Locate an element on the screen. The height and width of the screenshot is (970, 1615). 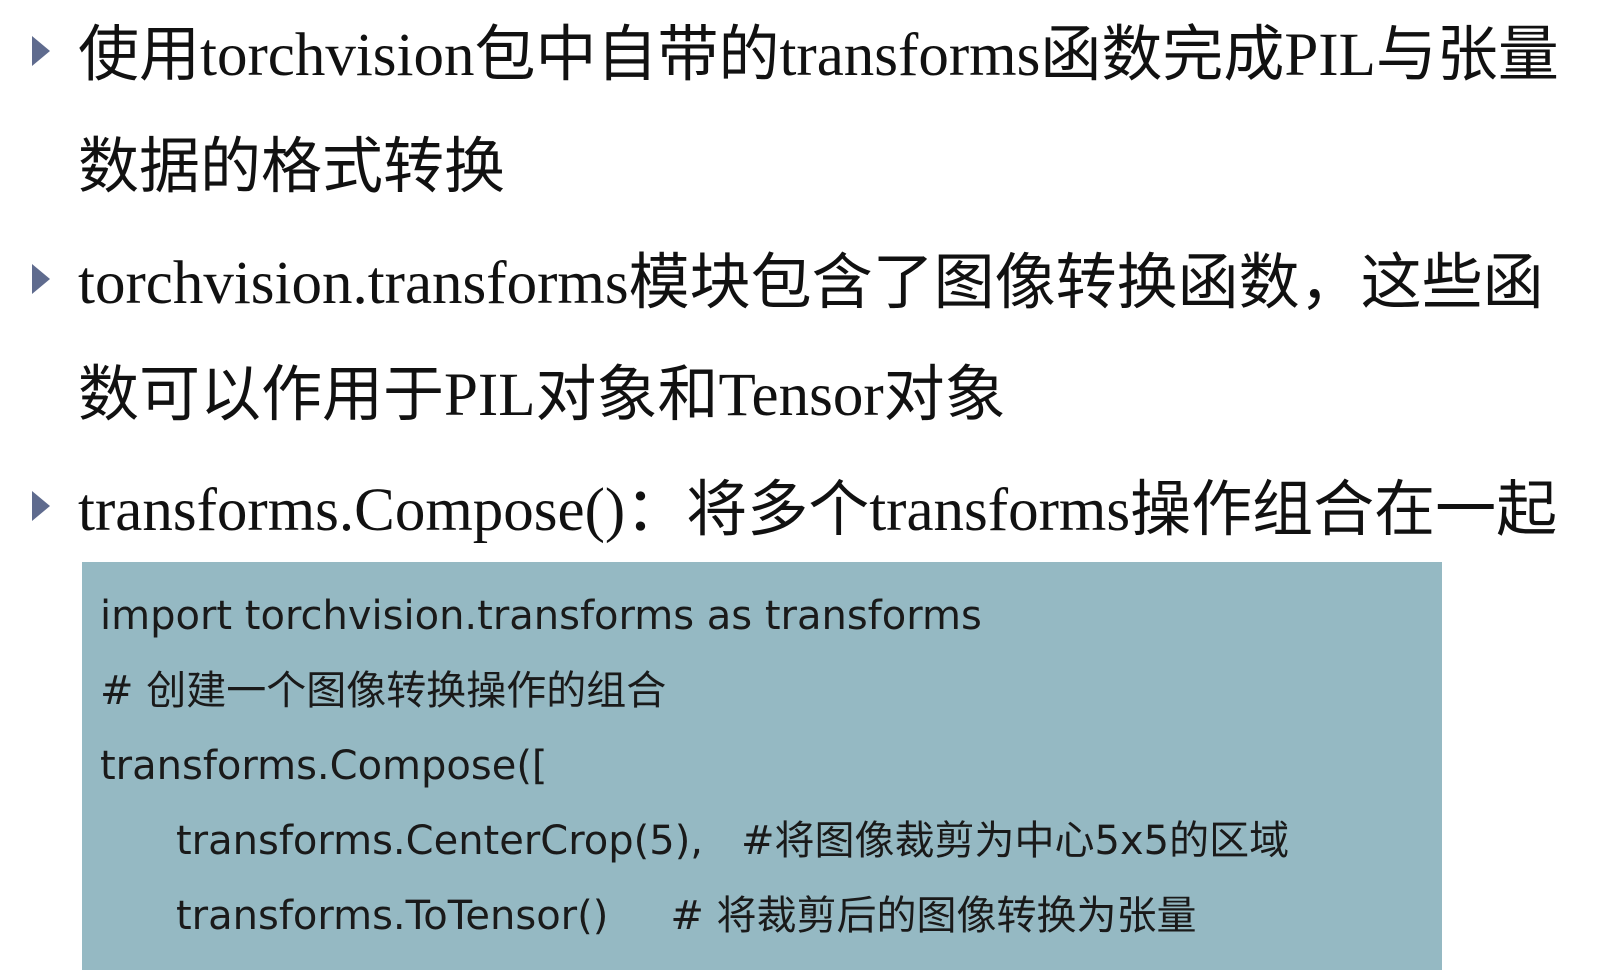
code-text: transforms.Compose([ is located at coordinates (324, 766).